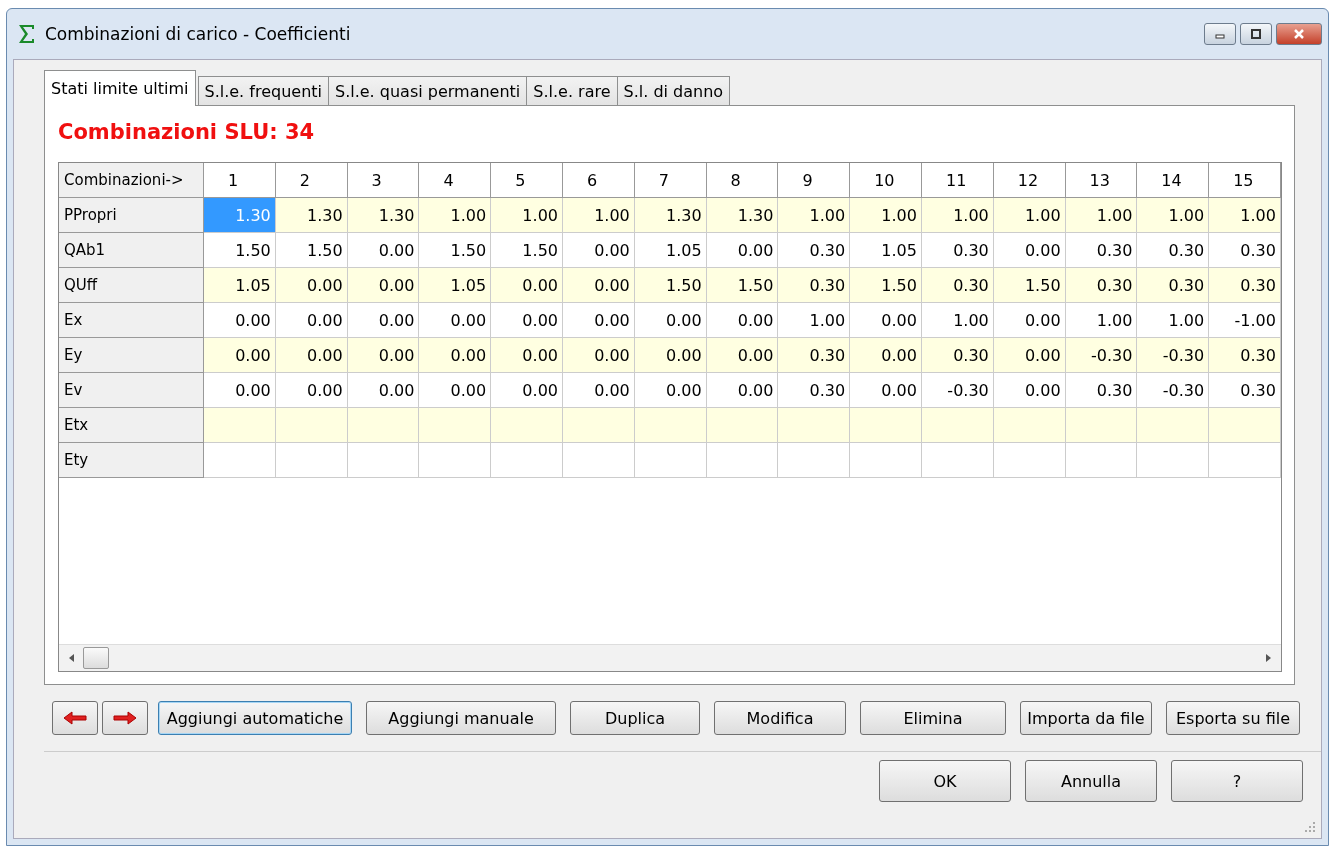  What do you see at coordinates (1299, 34) in the screenshot?
I see `close-button` at bounding box center [1299, 34].